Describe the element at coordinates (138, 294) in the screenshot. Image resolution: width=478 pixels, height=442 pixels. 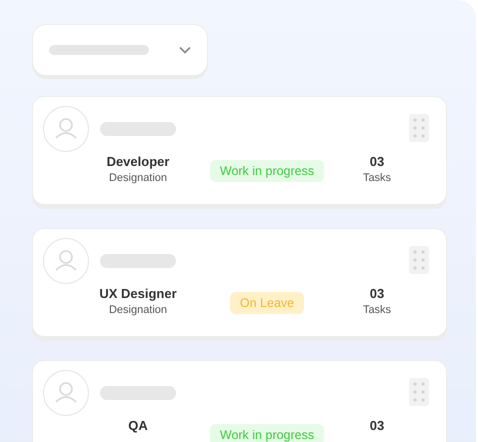
I see `role-title: UX Designer` at that location.